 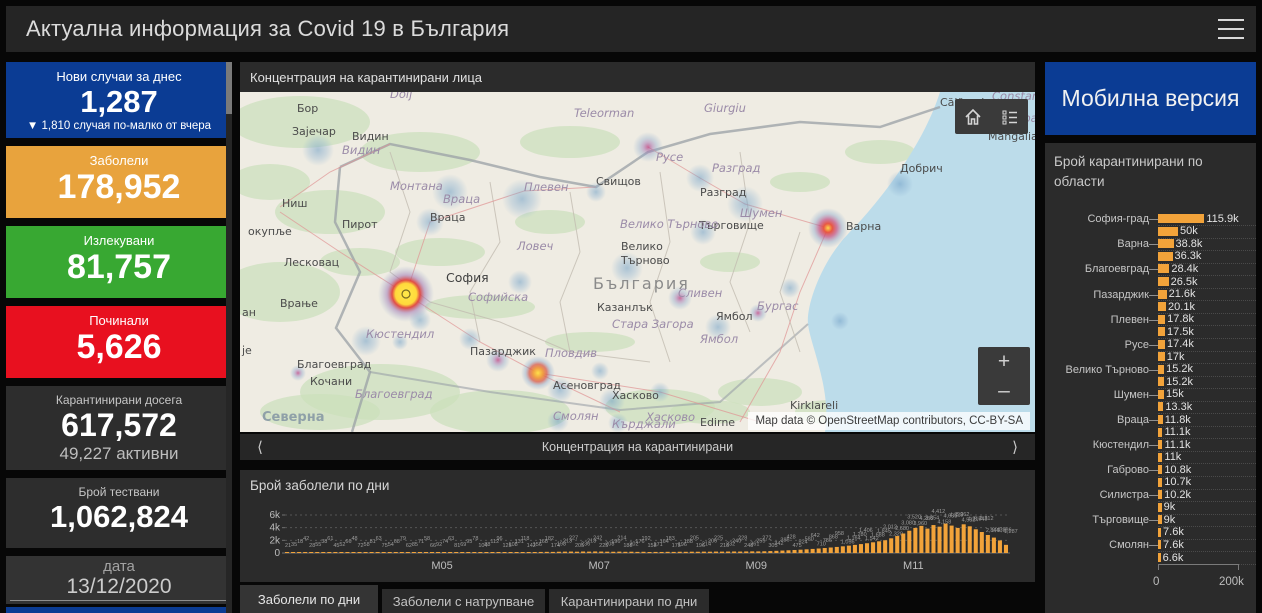 What do you see at coordinates (1015, 447) in the screenshot?
I see `carousel-next-button: ⟩` at bounding box center [1015, 447].